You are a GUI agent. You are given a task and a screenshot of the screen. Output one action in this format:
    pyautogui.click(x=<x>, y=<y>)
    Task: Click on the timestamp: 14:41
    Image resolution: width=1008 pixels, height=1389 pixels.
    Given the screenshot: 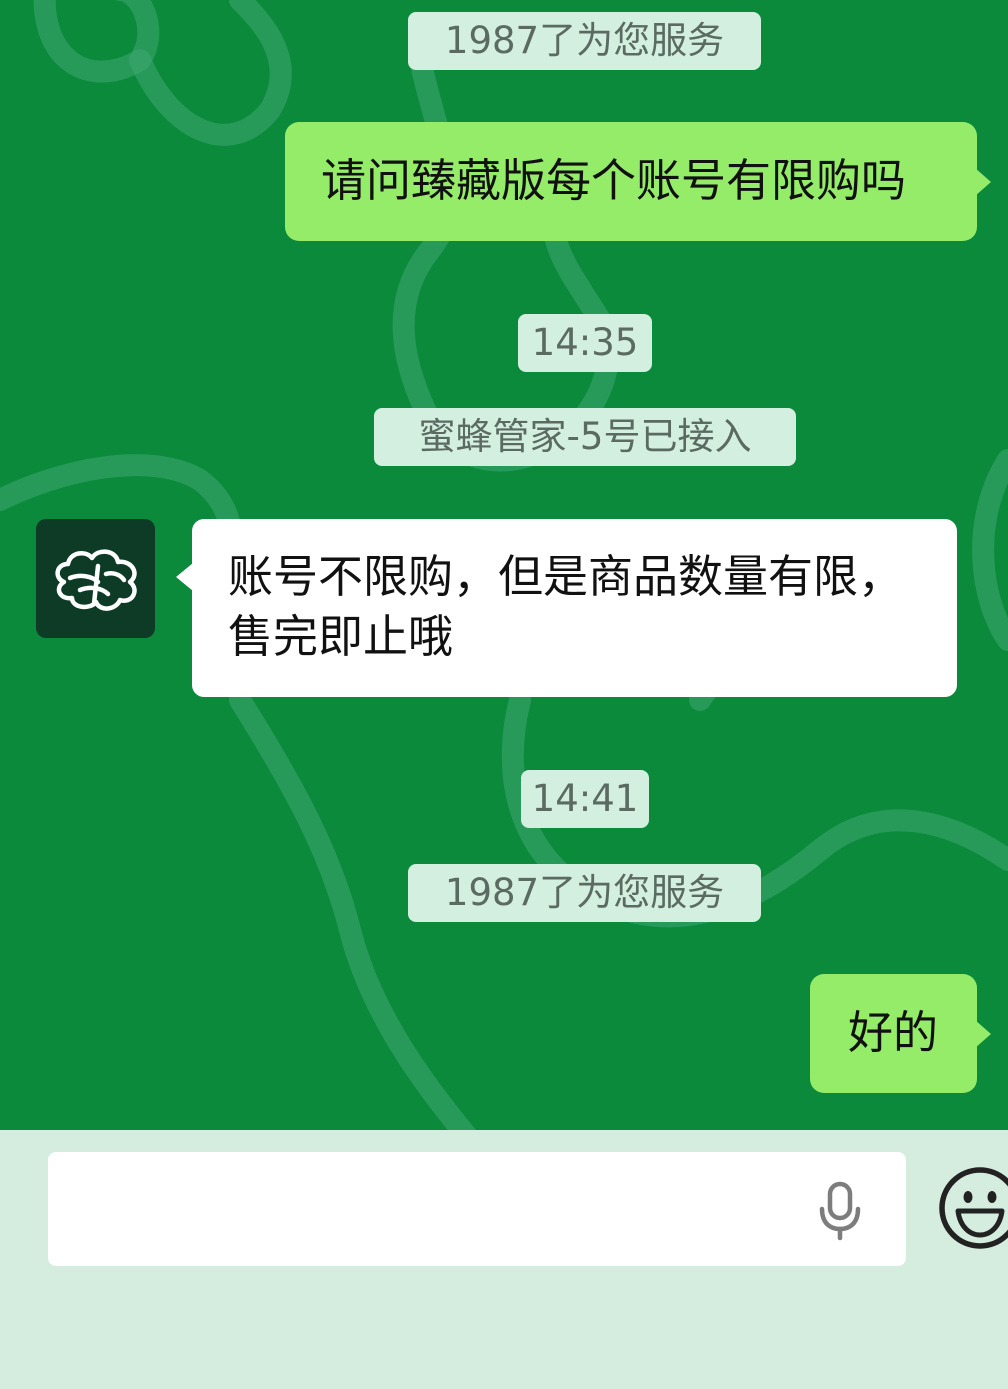 What is the action you would take?
    pyautogui.click(x=585, y=799)
    